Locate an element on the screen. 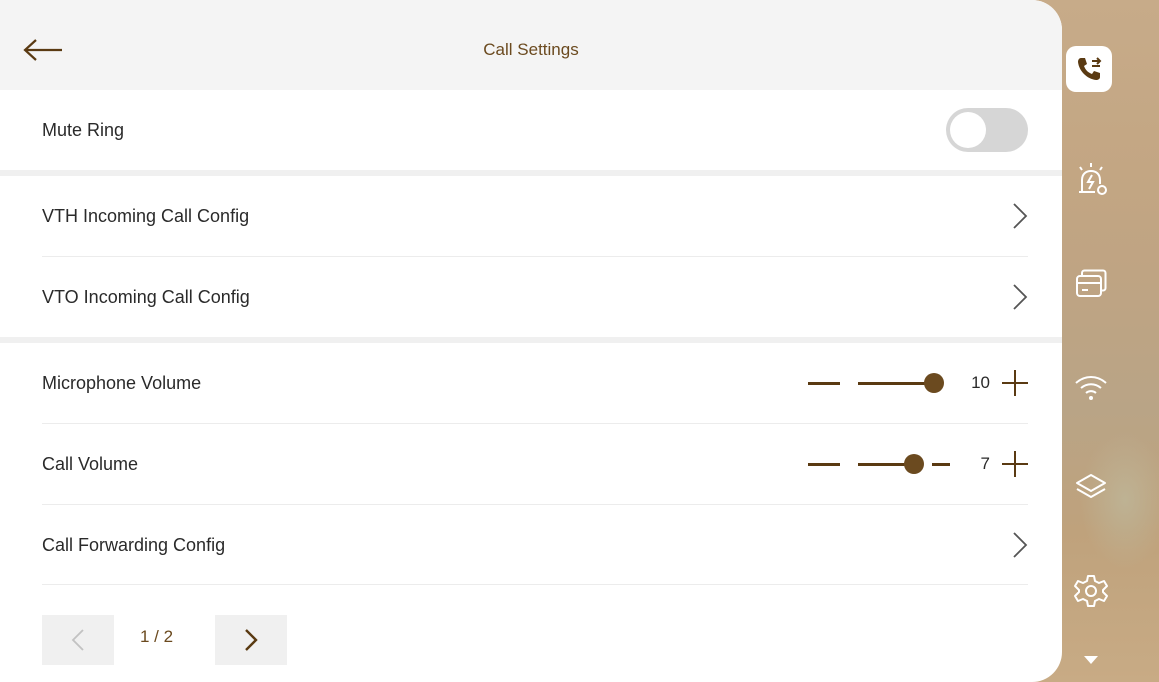 This screenshot has width=1159, height=682. mic-volume-decrease-button is located at coordinates (824, 383).